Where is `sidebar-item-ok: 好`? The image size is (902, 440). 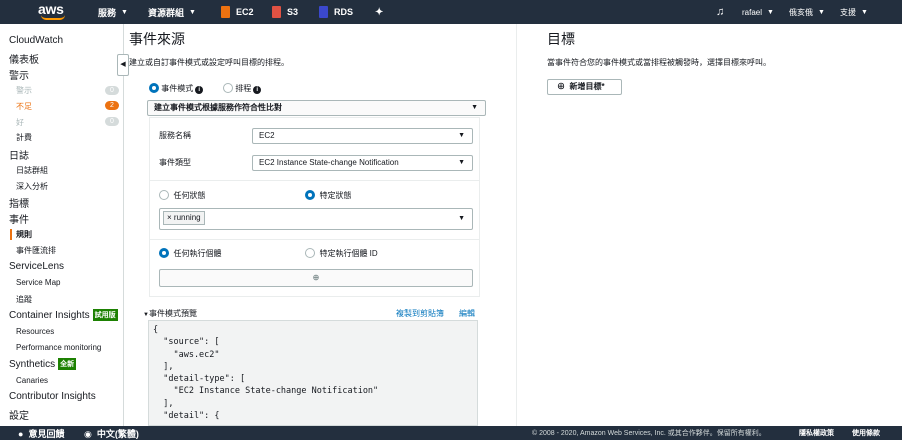
sidebar-item-ok: 好 is located at coordinates (20, 122).